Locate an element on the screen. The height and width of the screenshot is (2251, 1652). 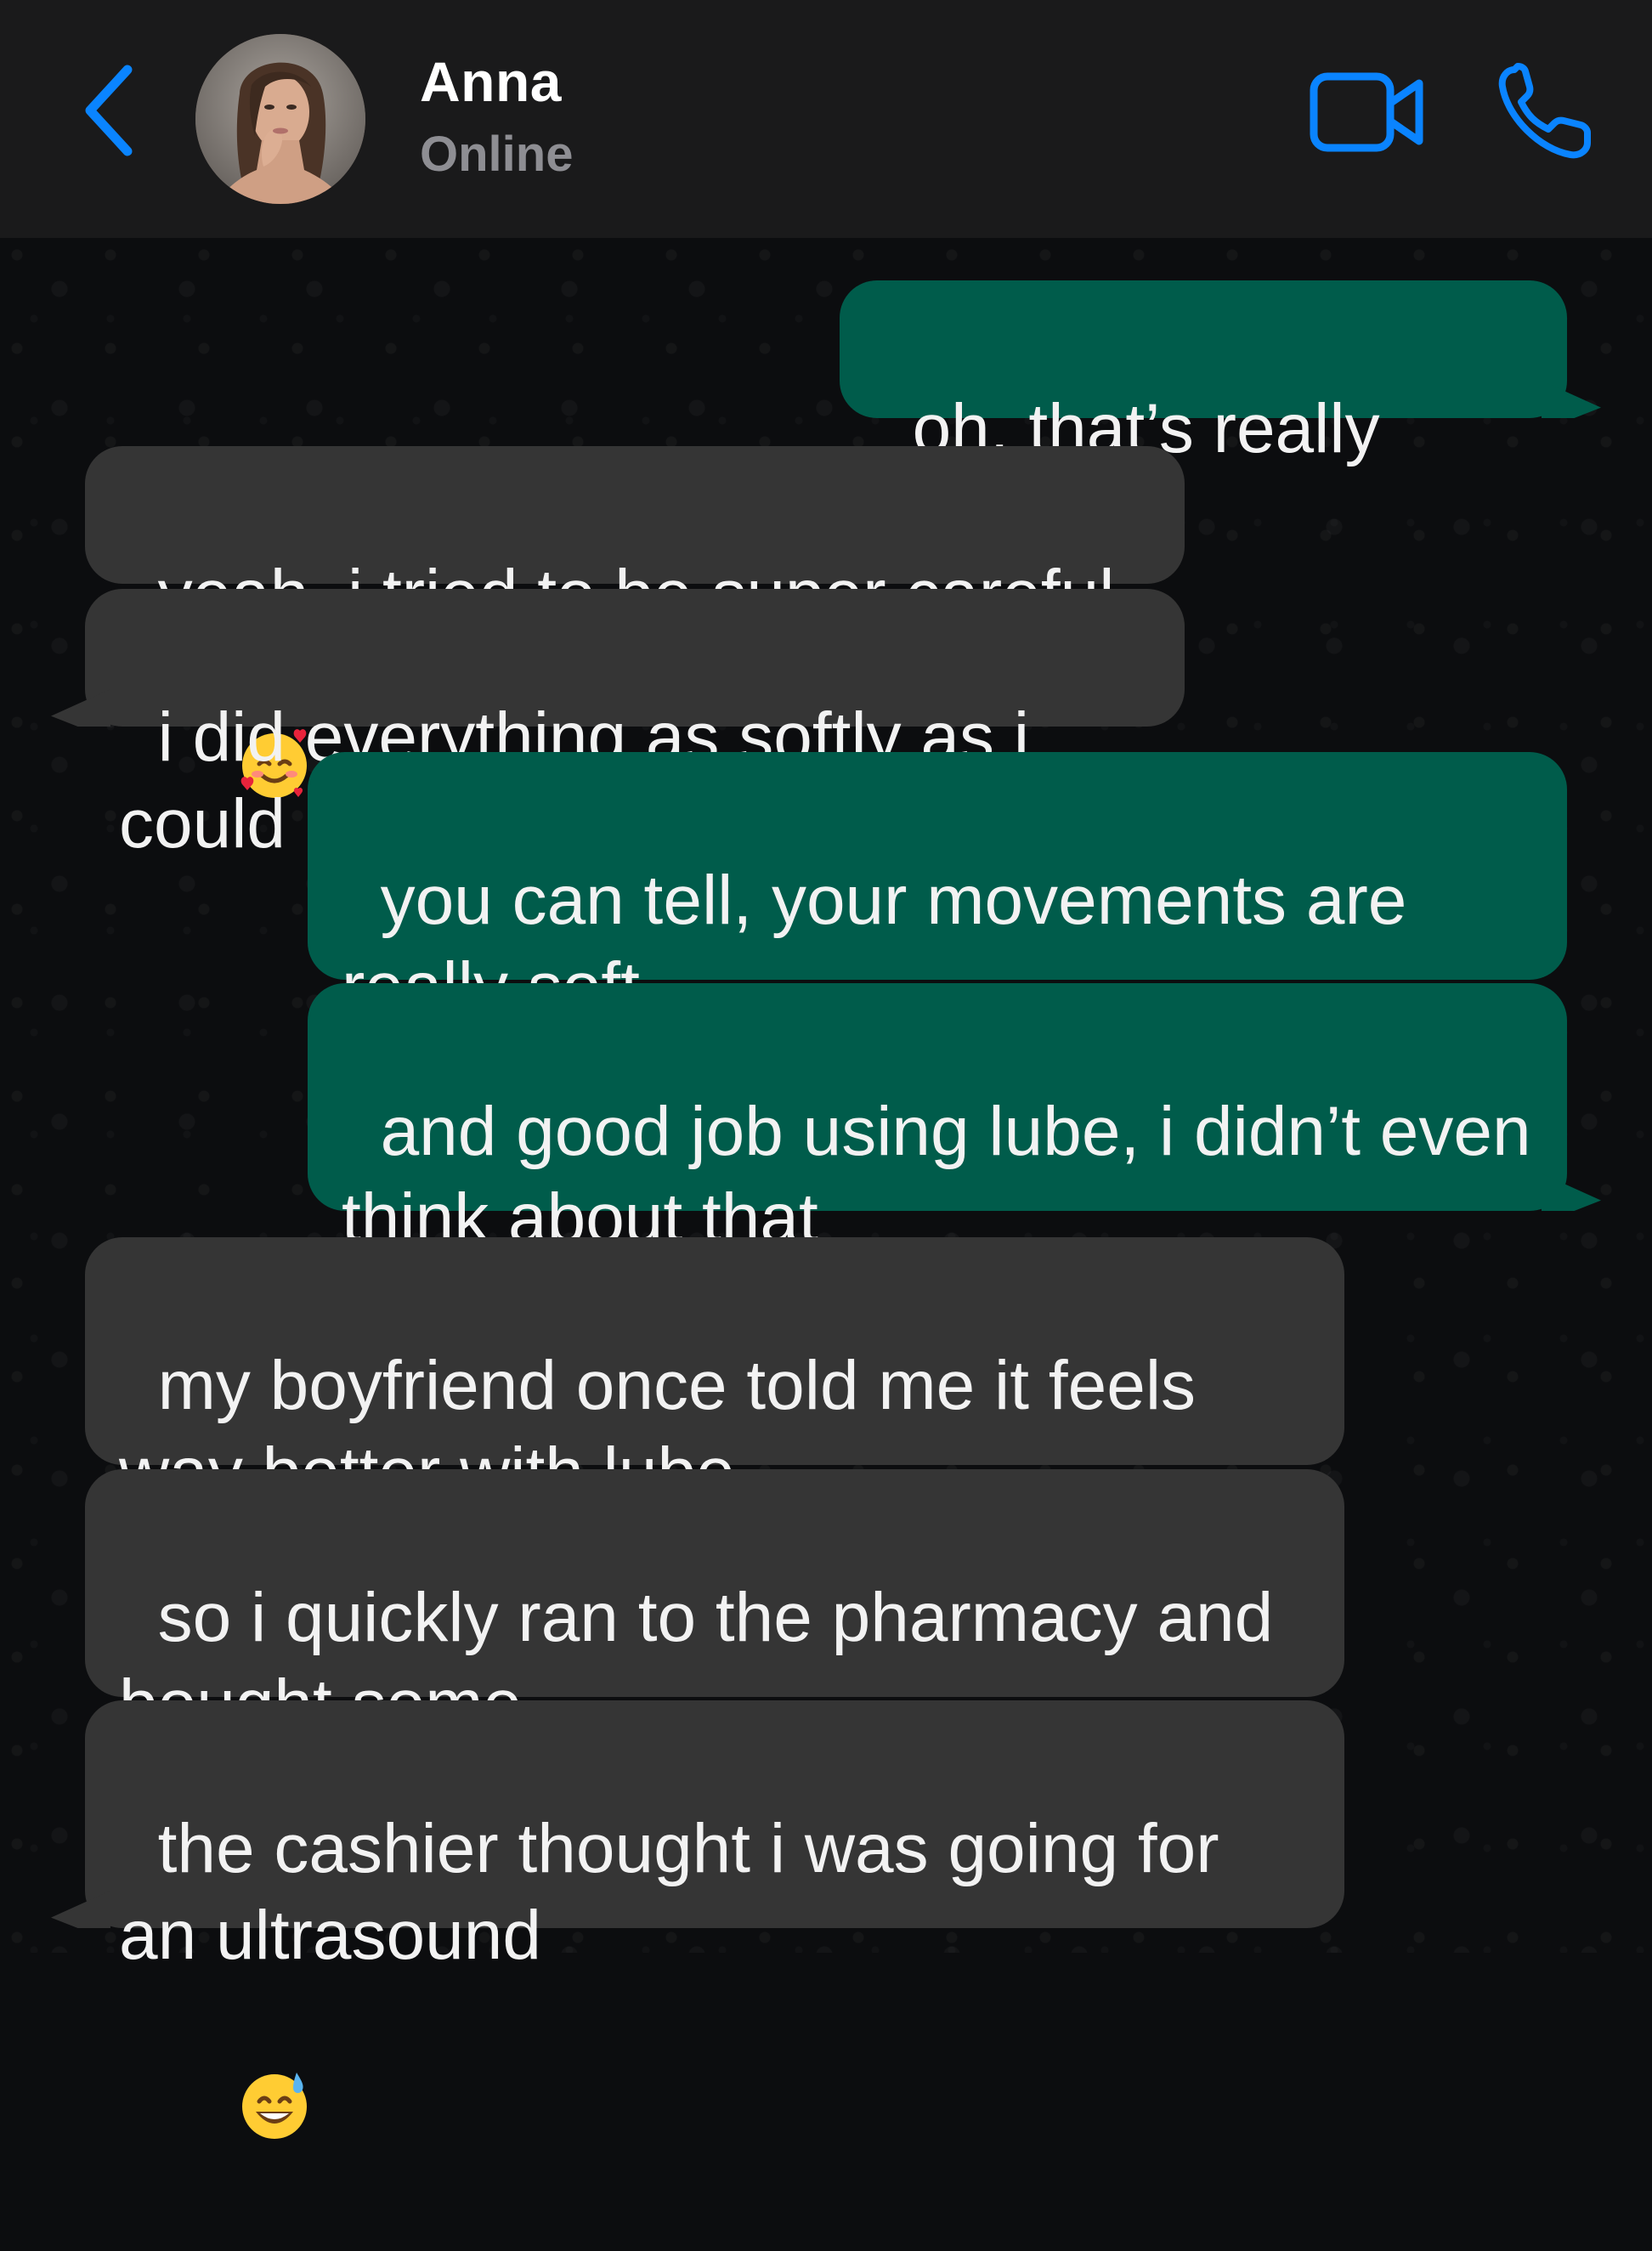
avatar is located at coordinates (280, 119).